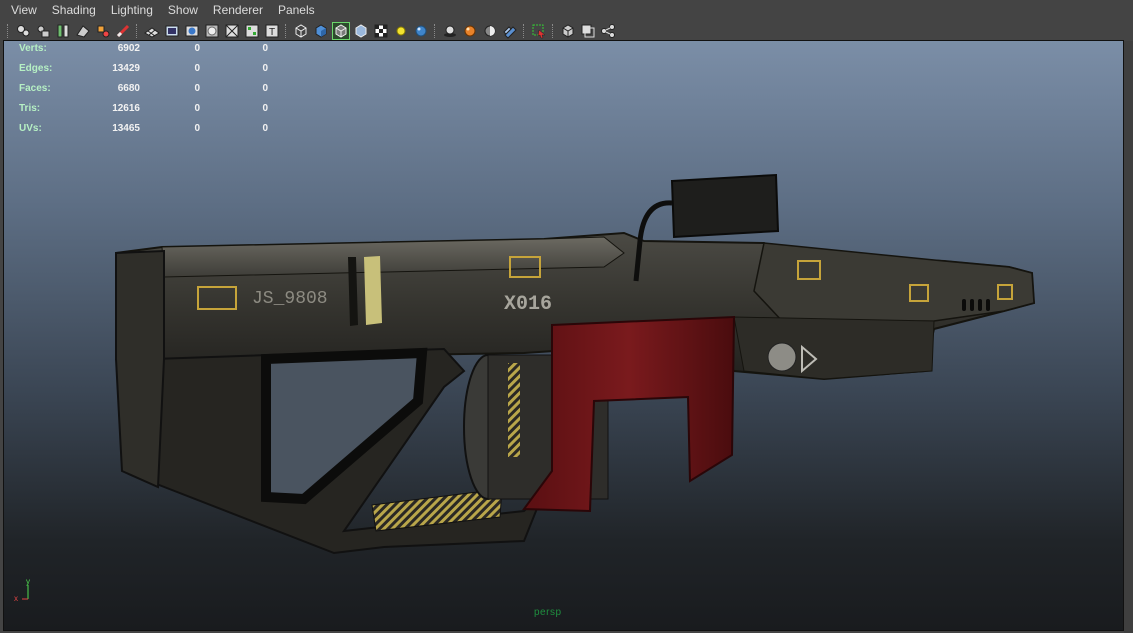 This screenshot has height=633, width=1133. I want to click on smooth-shade-icon, so click(321, 31).